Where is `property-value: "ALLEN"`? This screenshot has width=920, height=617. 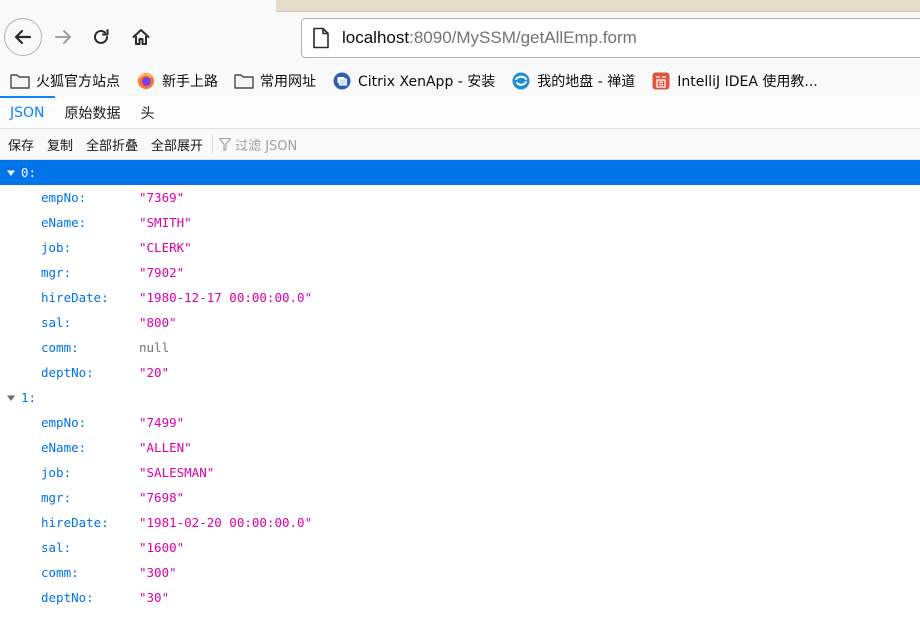 property-value: "ALLEN" is located at coordinates (165, 447).